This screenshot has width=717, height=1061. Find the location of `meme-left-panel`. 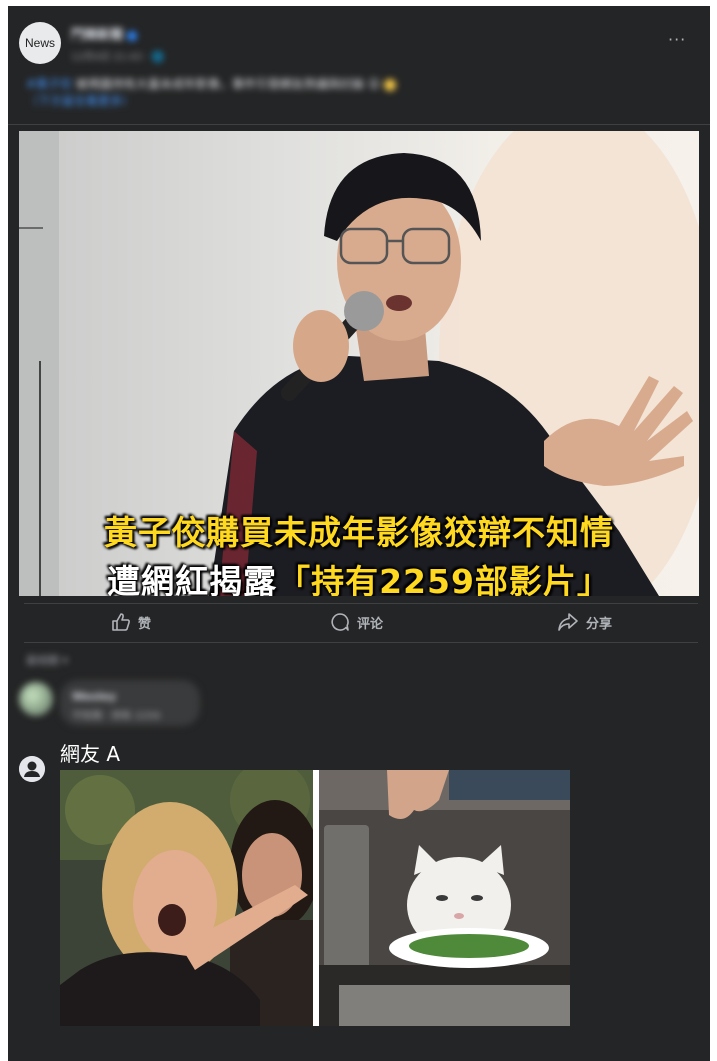

meme-left-panel is located at coordinates (186, 898).